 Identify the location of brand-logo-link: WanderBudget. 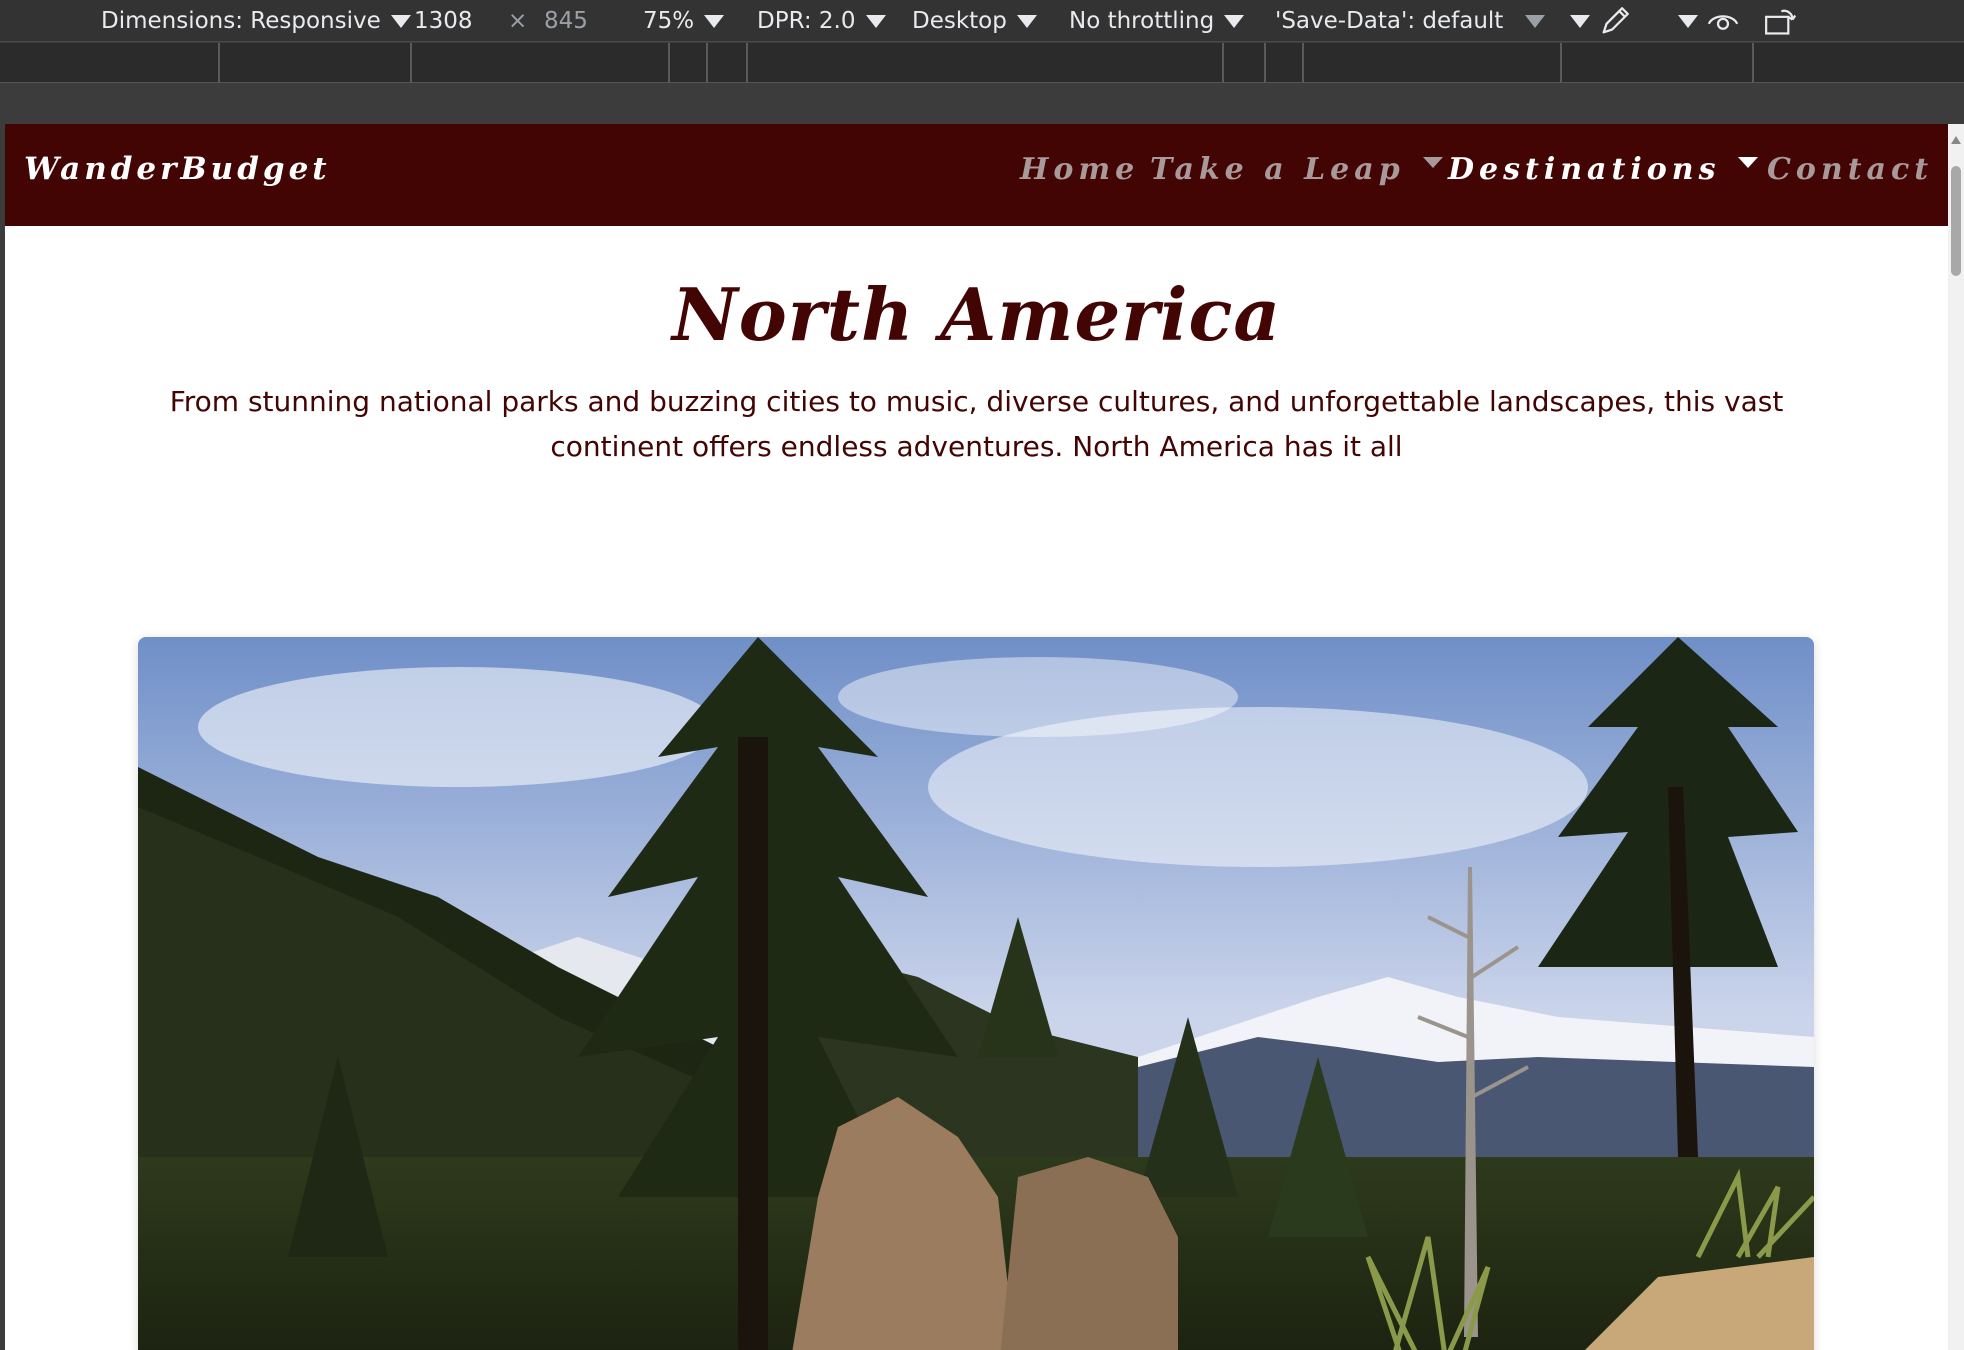
(177, 169).